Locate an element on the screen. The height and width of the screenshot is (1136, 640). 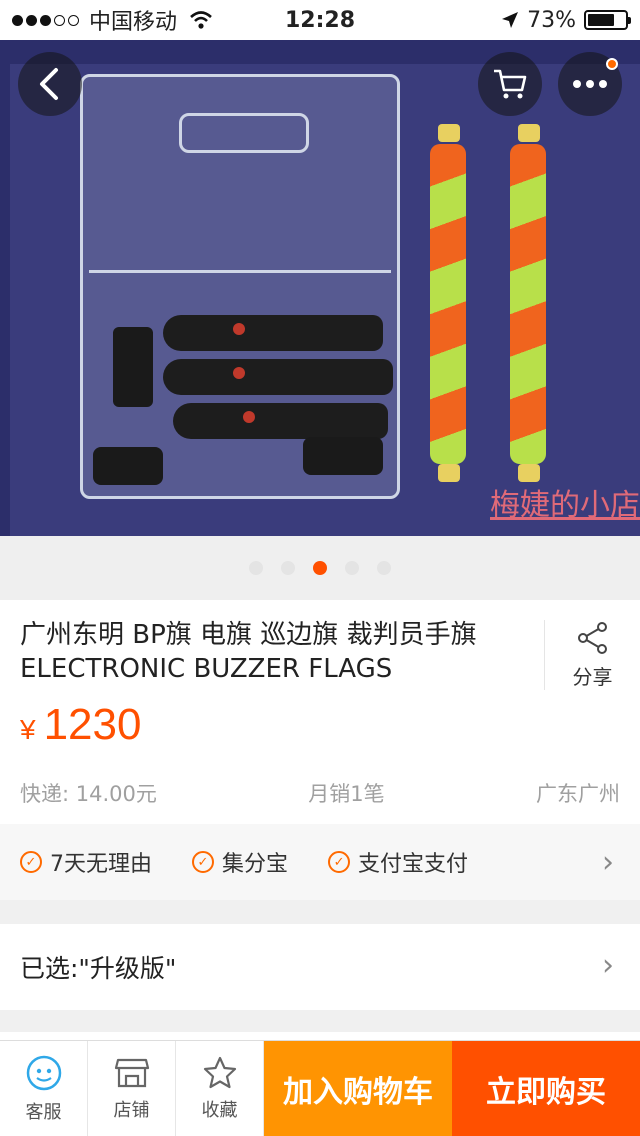
service-item: ✓ 7天无理由 is located at coordinates (86, 862).